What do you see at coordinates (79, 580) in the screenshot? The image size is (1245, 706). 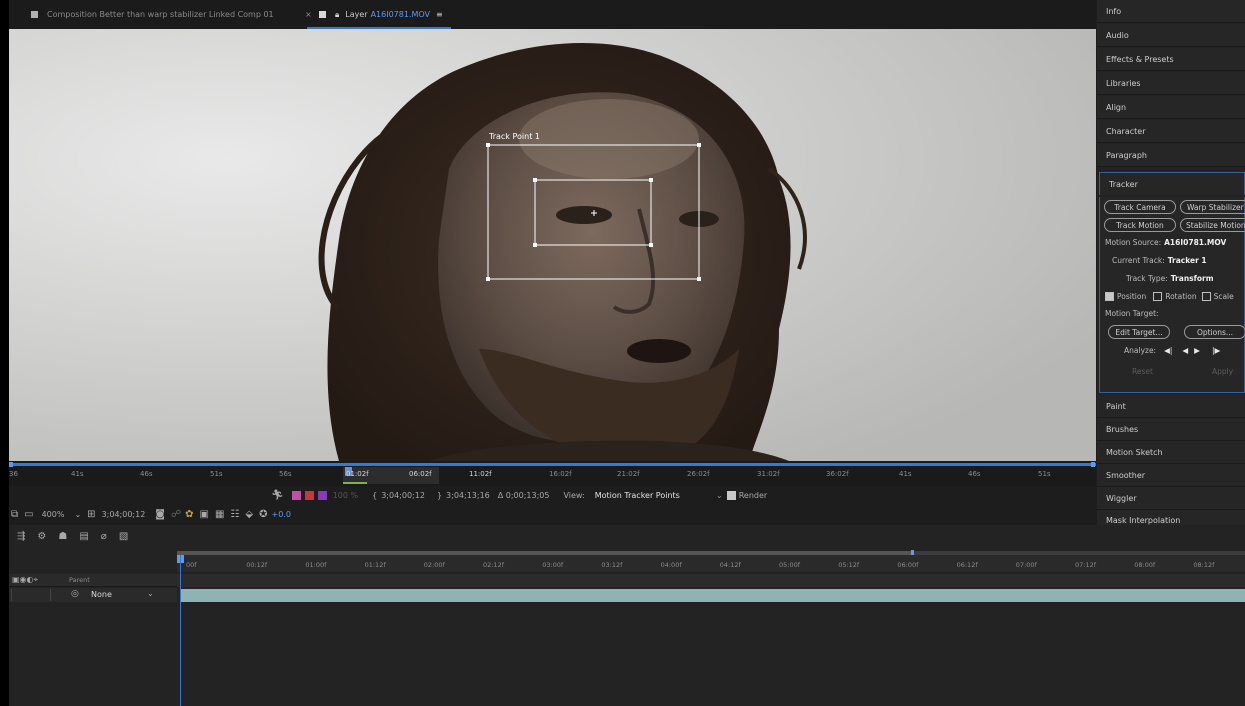 I see `parent-column-header: Parent` at bounding box center [79, 580].